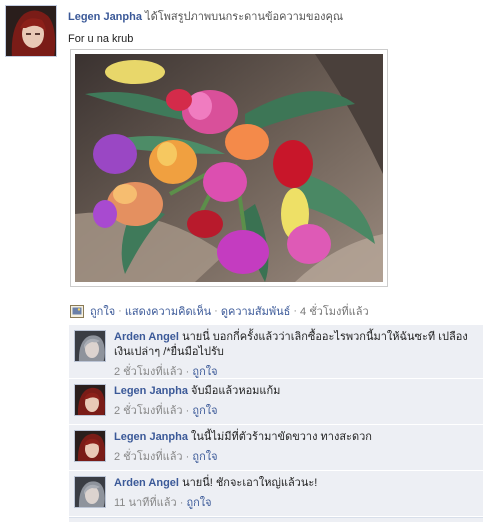 The width and height of the screenshot is (485, 525). What do you see at coordinates (168, 311) in the screenshot?
I see `comment-link: แสดงความคิดเห็น` at bounding box center [168, 311].